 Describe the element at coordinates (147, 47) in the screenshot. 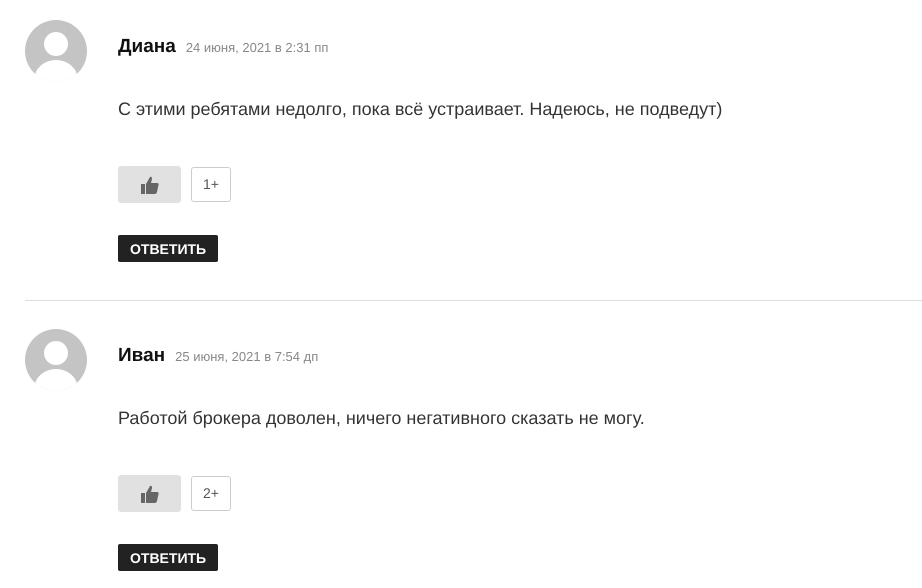

I see `author-name: Диана` at that location.